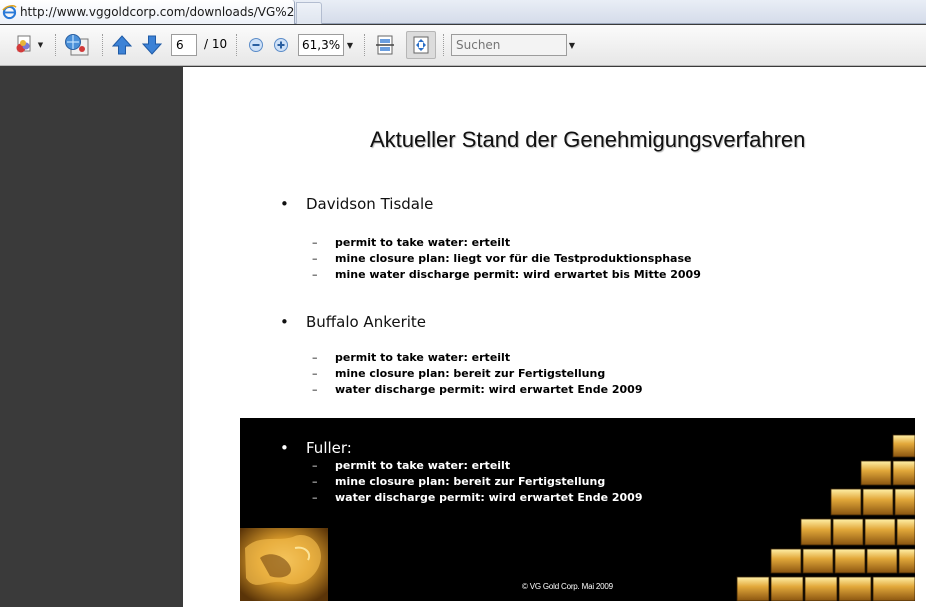 Image resolution: width=926 pixels, height=607 pixels. I want to click on create-button: ▼, so click(28, 45).